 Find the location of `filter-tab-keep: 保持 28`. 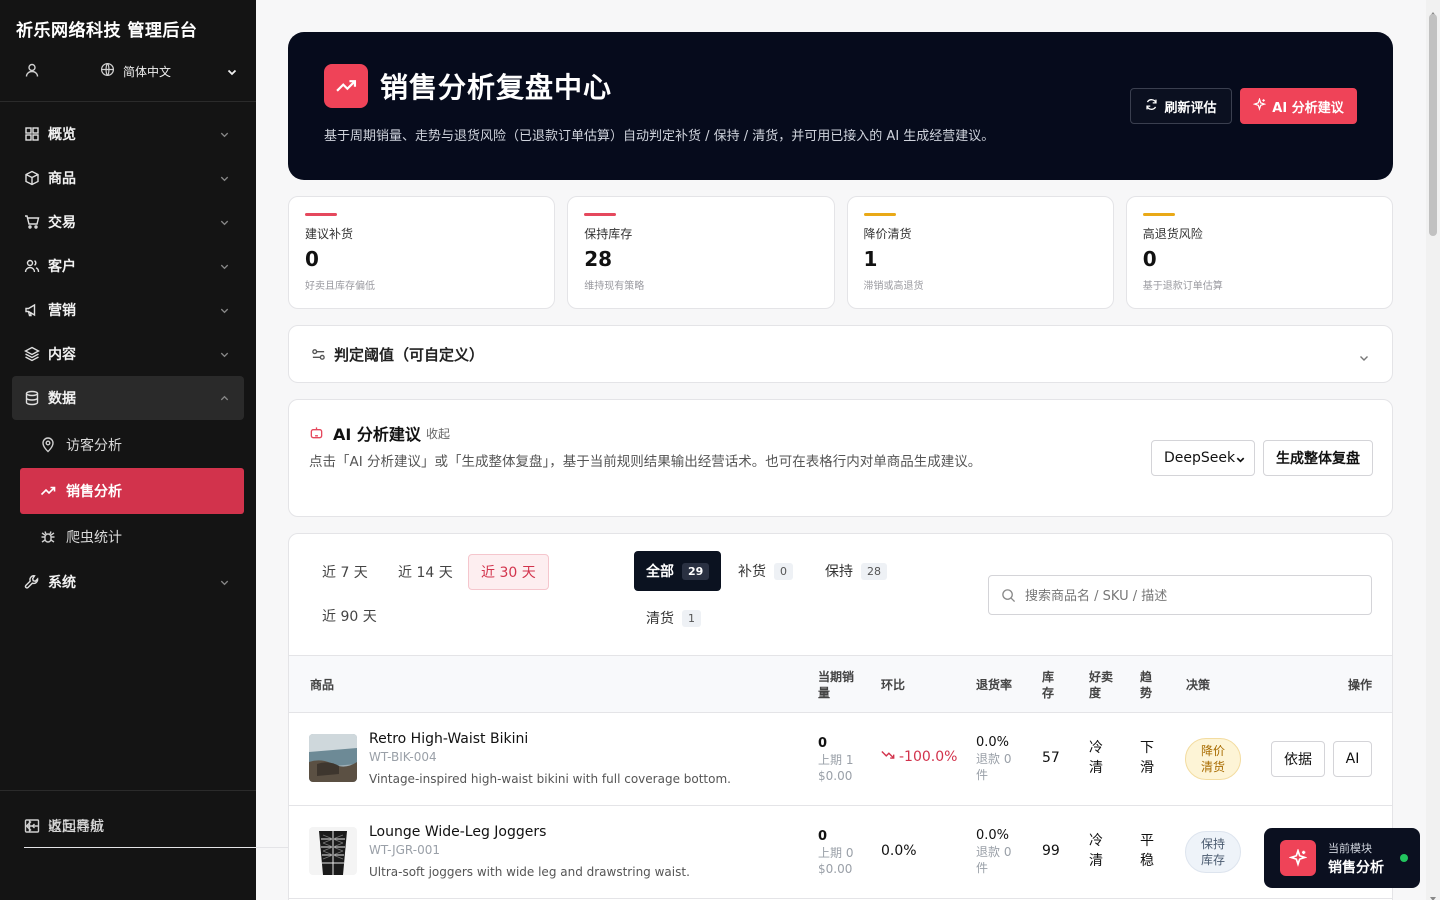

filter-tab-keep: 保持 28 is located at coordinates (856, 571).